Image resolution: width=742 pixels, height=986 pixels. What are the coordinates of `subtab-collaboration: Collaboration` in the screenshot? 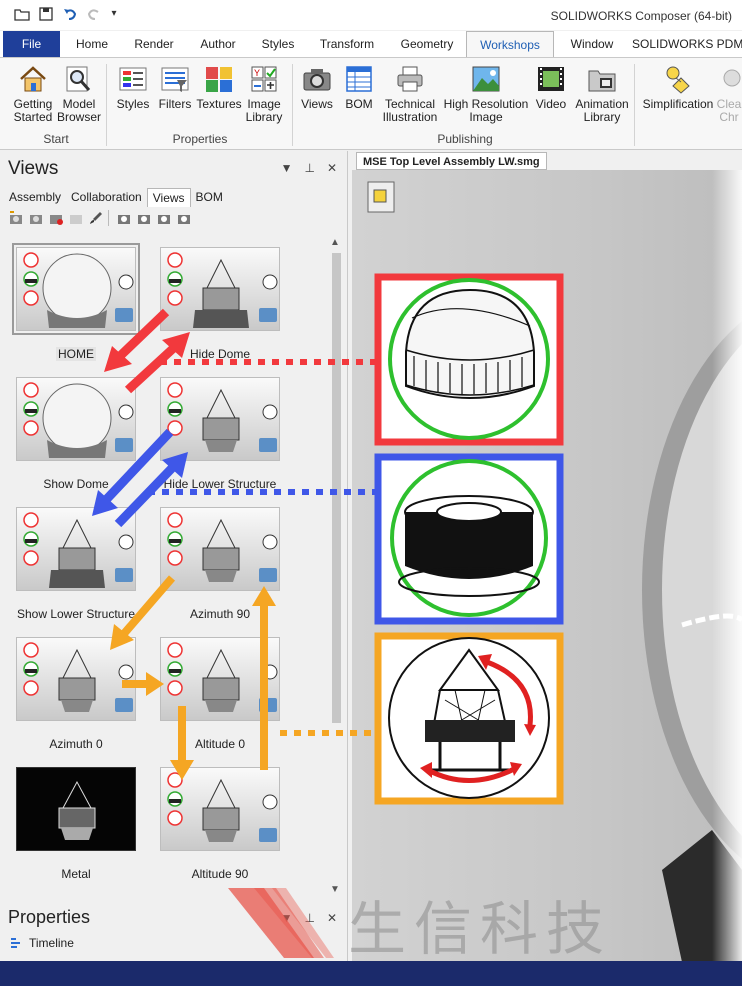 It's located at (106, 197).